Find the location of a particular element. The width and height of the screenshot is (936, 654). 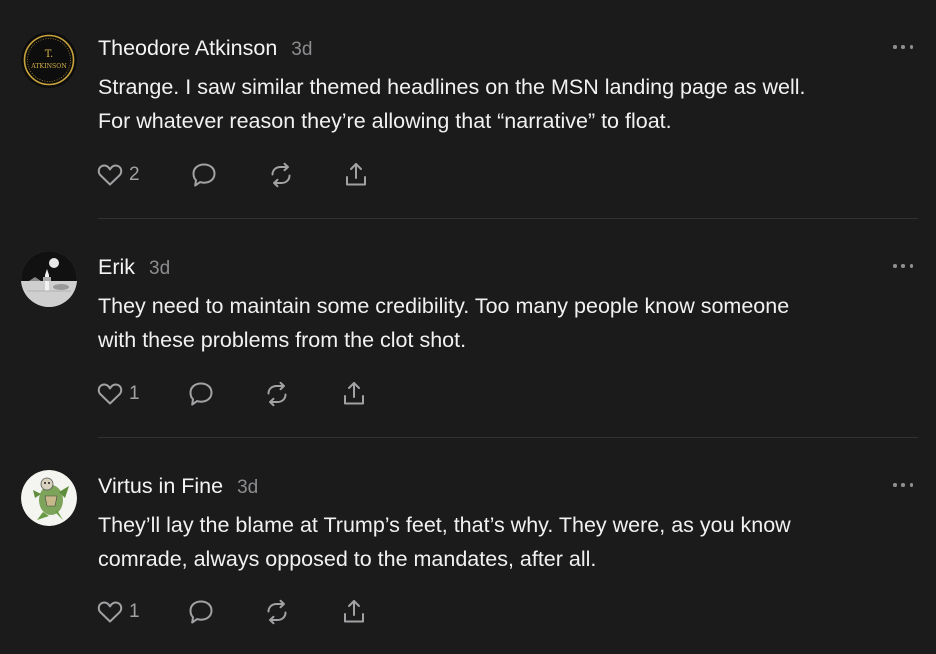

comment-line: with these problems from the clot shot. is located at coordinates (282, 340).